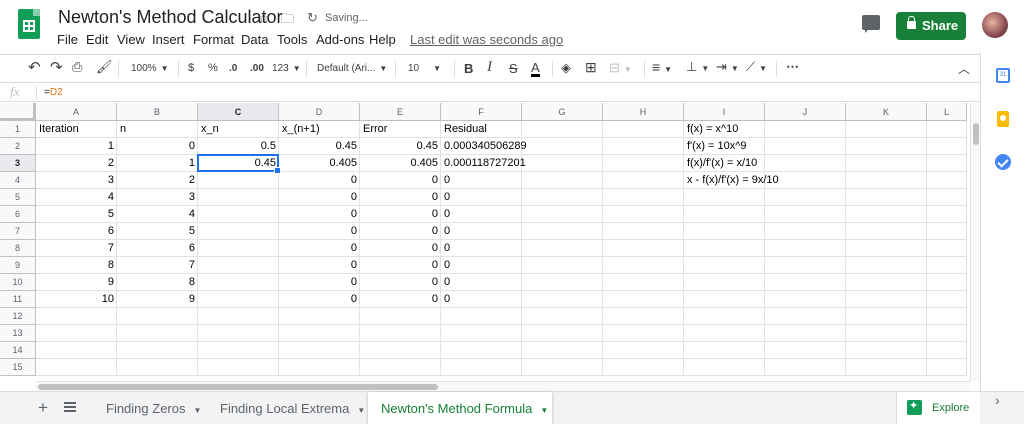 Image resolution: width=1024 pixels, height=424 pixels. What do you see at coordinates (254, 39) in the screenshot?
I see `menu-data: Data` at bounding box center [254, 39].